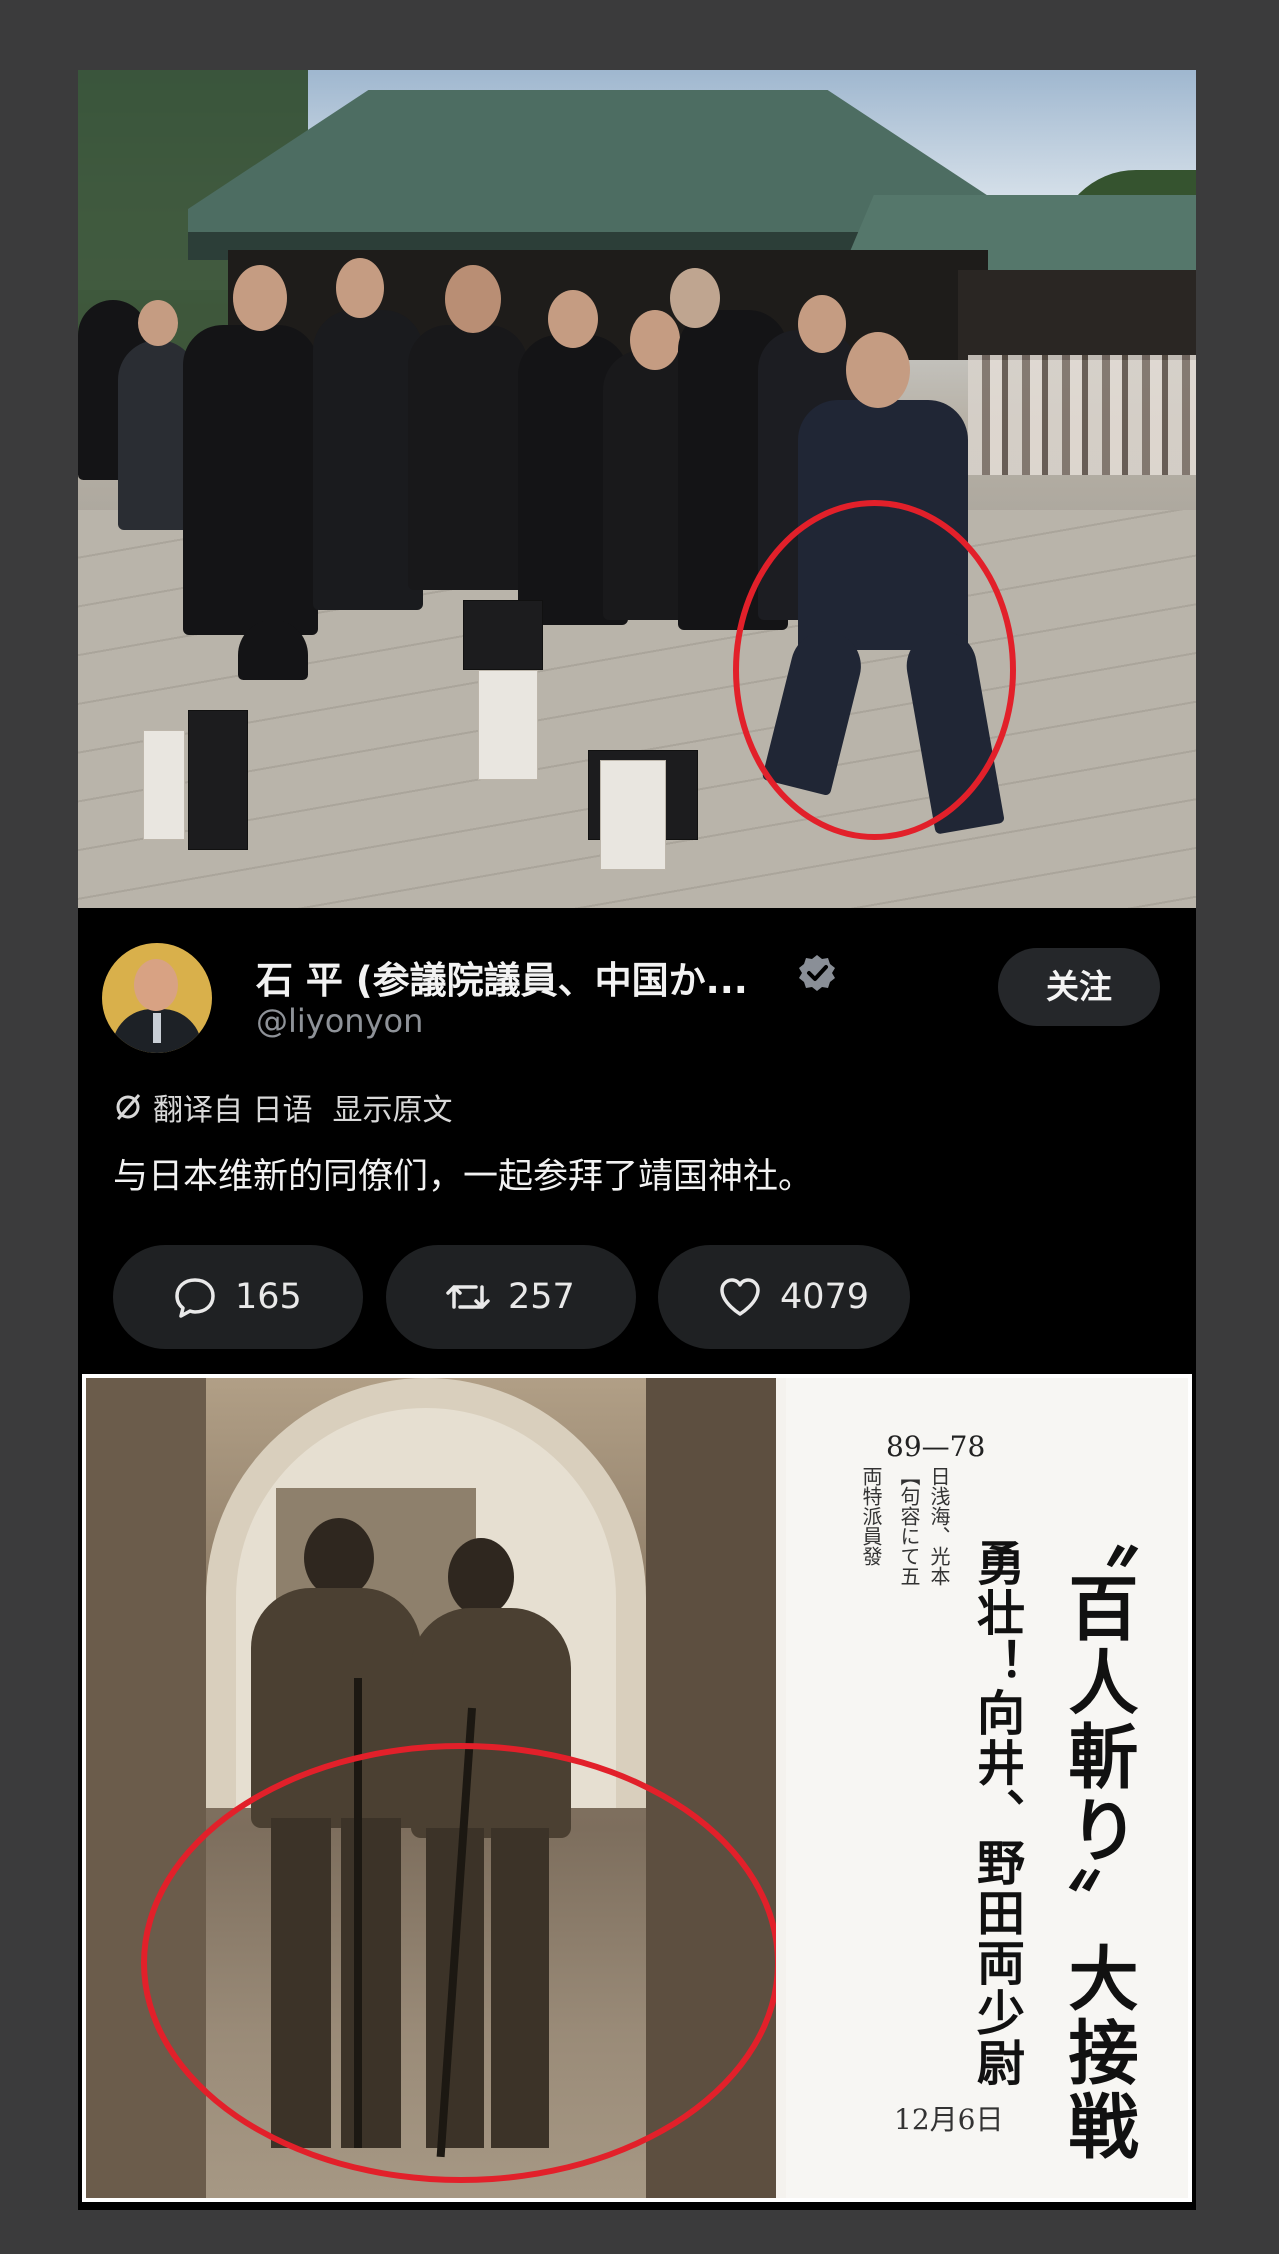  I want to click on repost-count: 257, so click(541, 1297).